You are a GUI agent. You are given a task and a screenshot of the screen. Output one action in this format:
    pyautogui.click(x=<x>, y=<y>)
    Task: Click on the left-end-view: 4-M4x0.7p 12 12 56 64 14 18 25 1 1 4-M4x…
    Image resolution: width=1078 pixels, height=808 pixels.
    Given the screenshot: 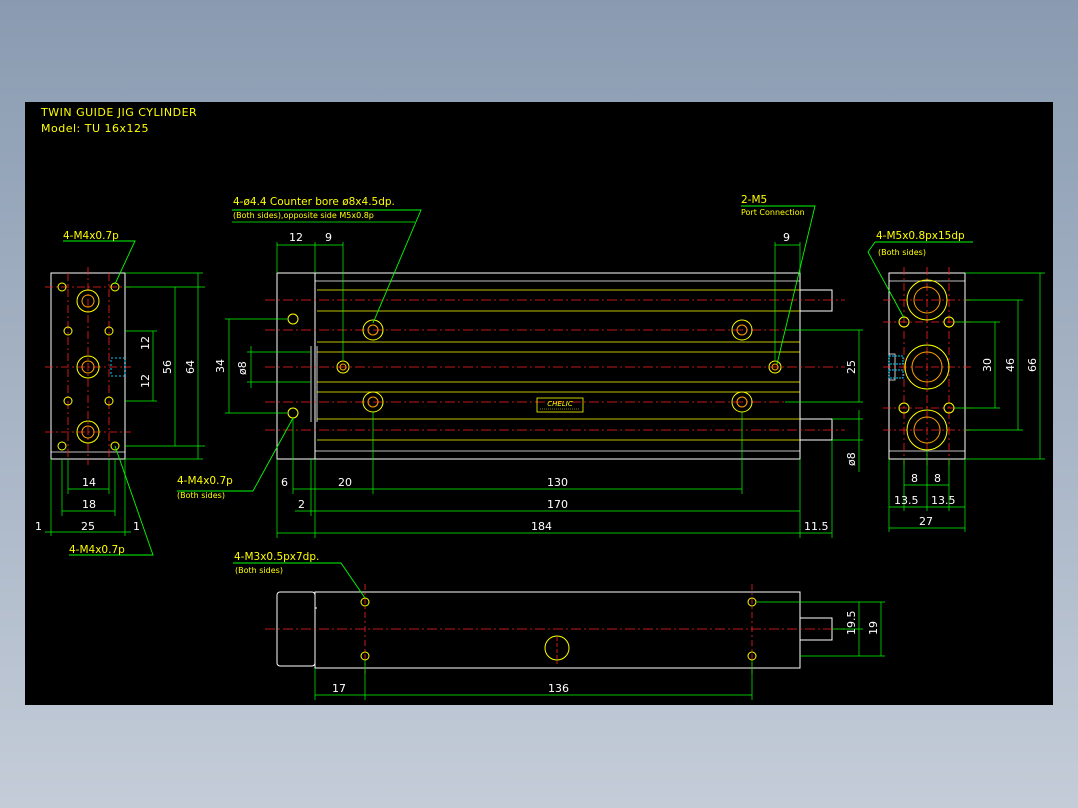 What is the action you would take?
    pyautogui.click(x=120, y=393)
    